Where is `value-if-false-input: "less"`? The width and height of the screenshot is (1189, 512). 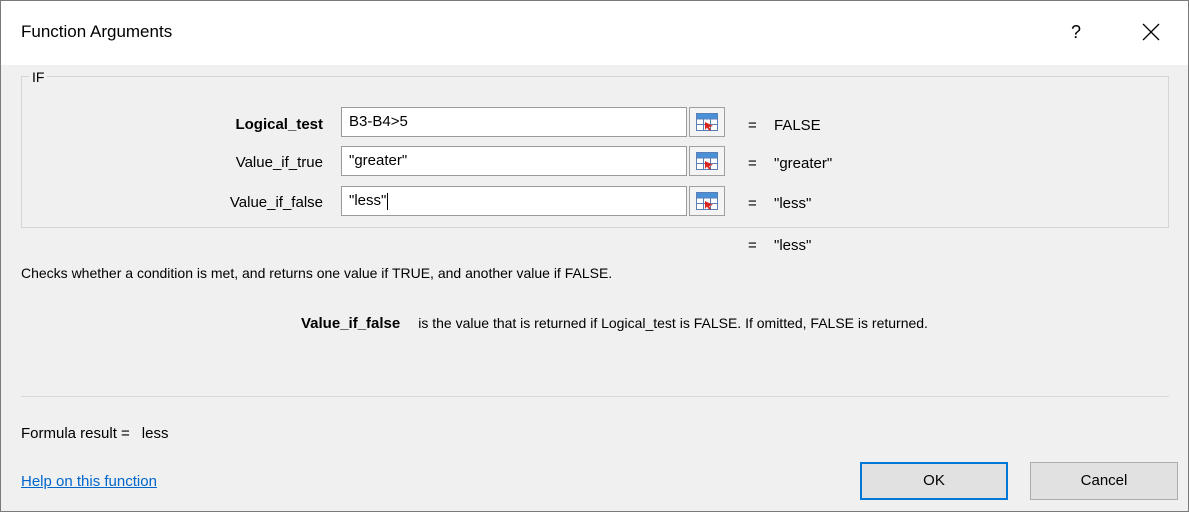
value-if-false-input: "less" is located at coordinates (514, 201).